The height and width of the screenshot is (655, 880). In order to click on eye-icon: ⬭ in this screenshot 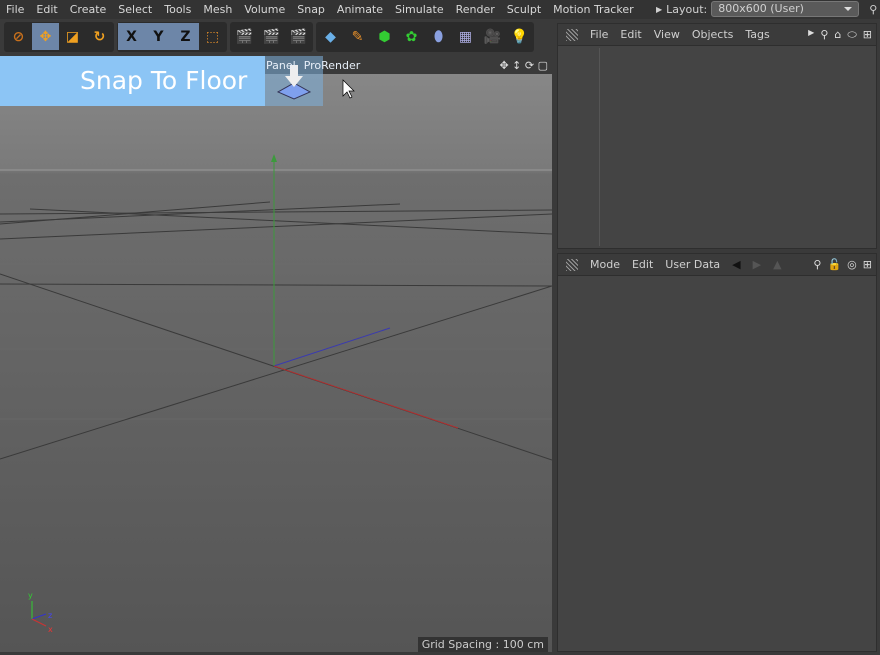, I will do `click(851, 35)`.